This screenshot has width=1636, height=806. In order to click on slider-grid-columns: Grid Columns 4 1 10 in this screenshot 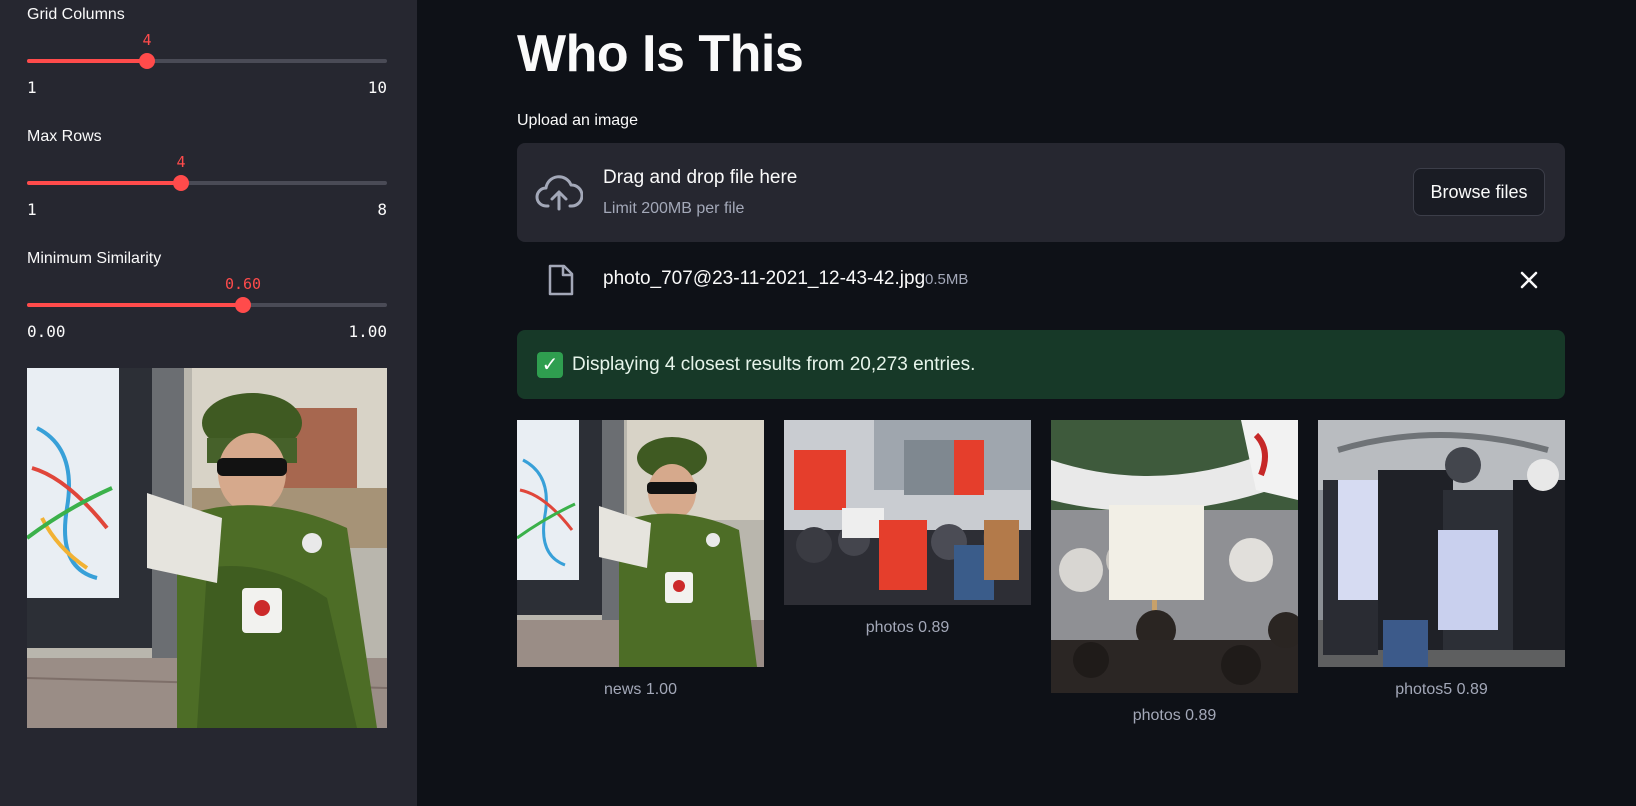, I will do `click(207, 51)`.